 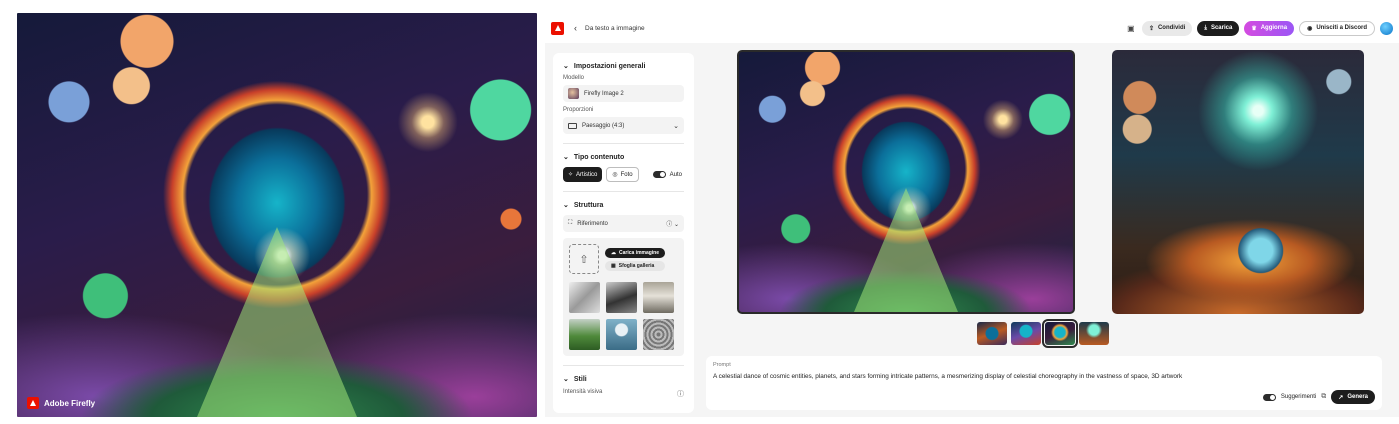 I want to click on styles-header: ⌄ Stili, so click(x=623, y=379).